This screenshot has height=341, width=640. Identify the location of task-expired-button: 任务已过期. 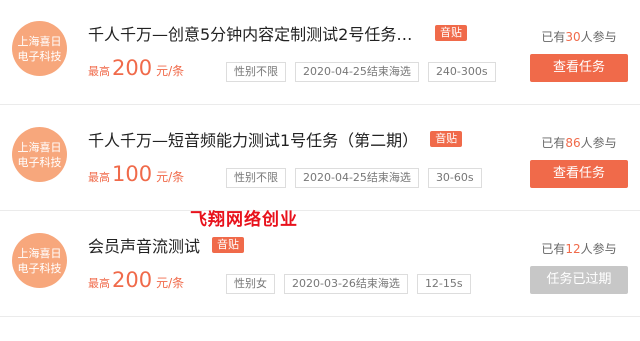
(579, 280).